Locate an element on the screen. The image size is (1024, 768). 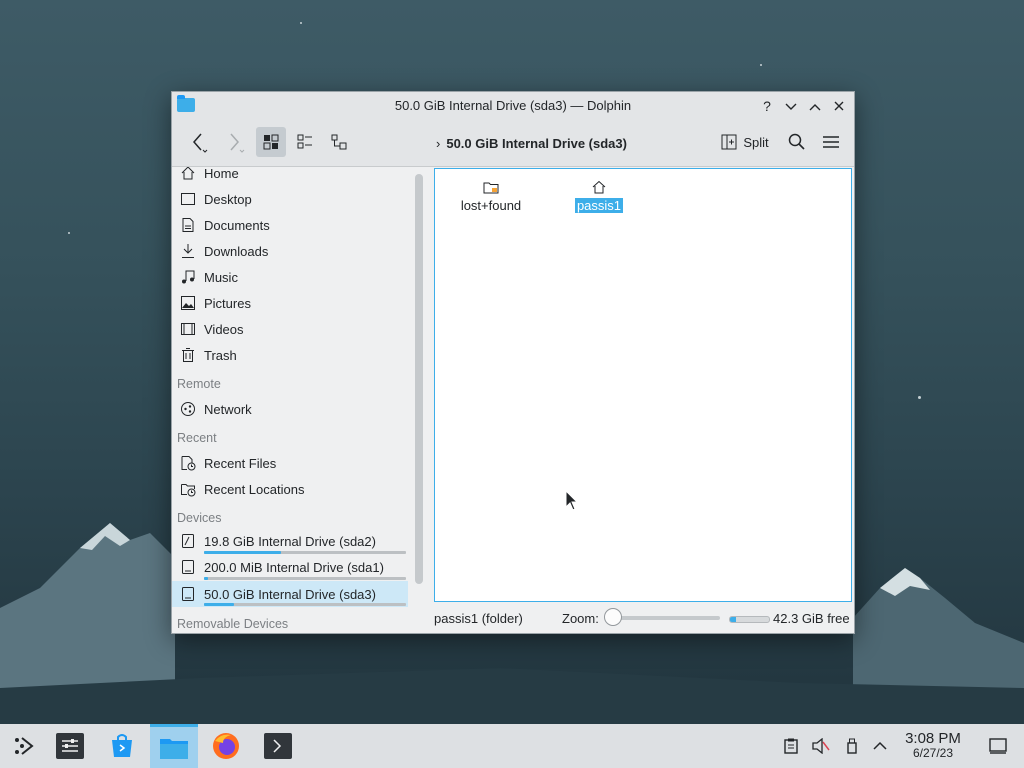
sidebar-item-label: Desktop is located at coordinates (228, 199).